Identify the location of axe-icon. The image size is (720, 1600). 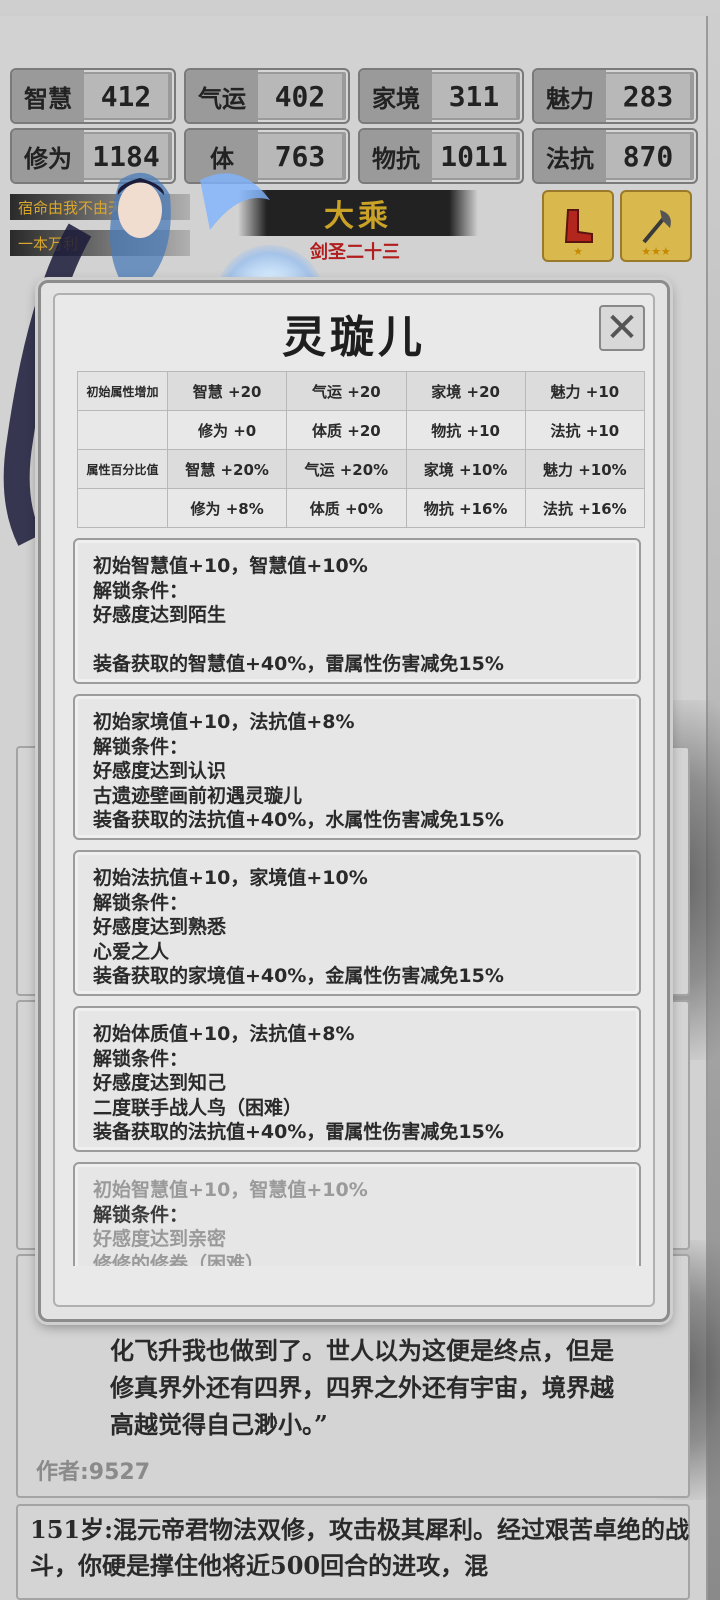
(656, 227).